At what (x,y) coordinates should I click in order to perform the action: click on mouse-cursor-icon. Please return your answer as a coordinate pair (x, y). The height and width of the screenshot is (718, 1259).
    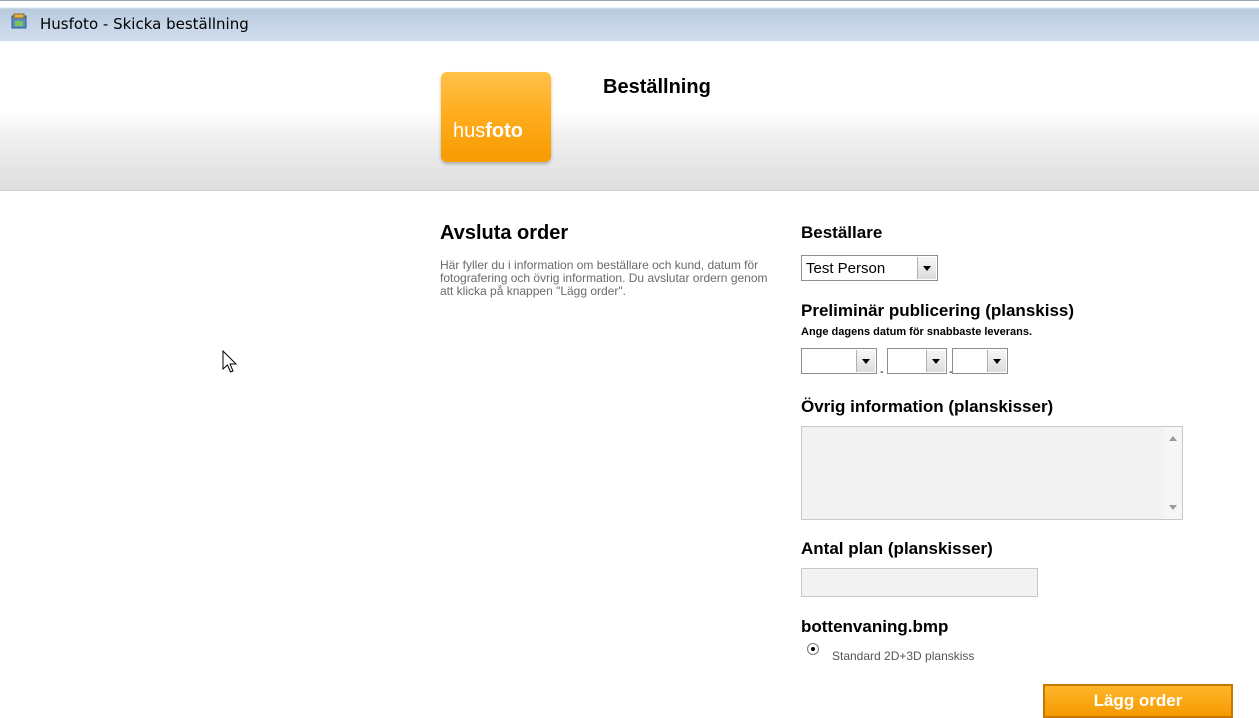
    Looking at the image, I should click on (230, 361).